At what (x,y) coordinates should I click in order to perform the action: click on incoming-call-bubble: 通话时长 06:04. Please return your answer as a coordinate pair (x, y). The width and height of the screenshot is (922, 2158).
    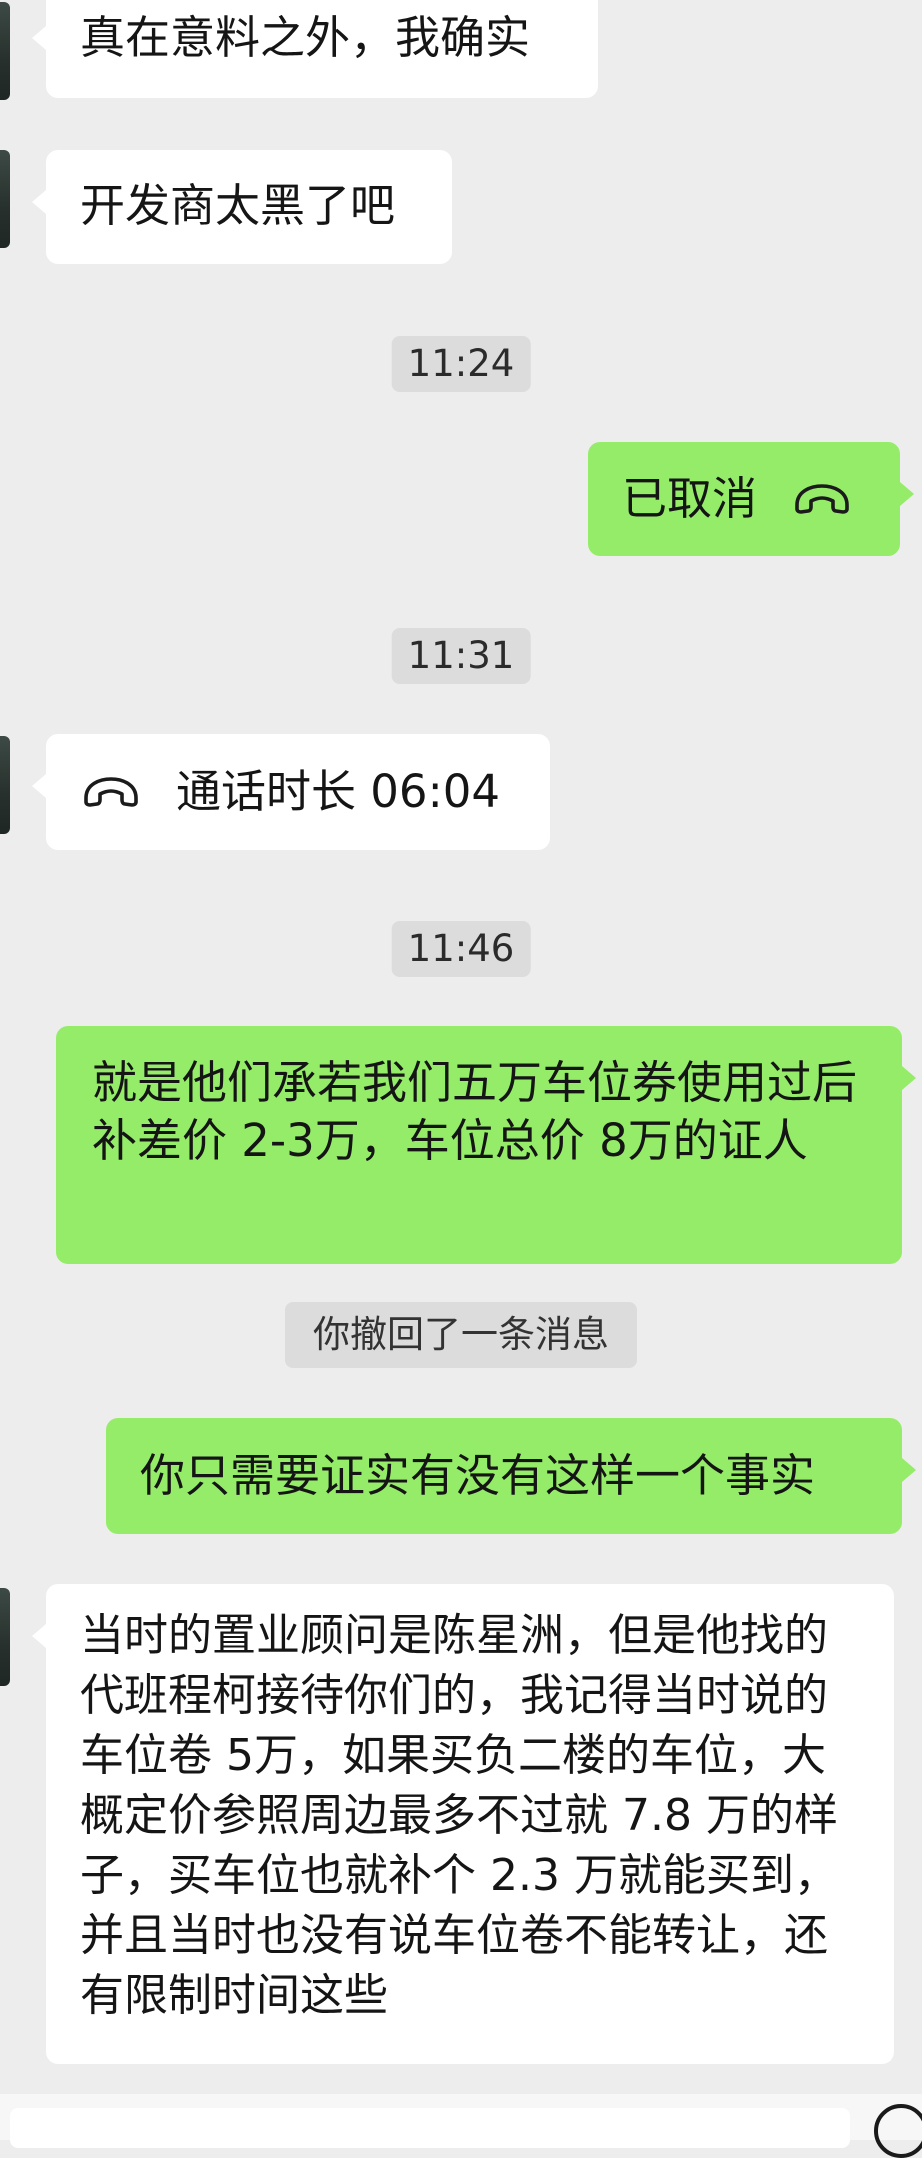
    Looking at the image, I should click on (291, 792).